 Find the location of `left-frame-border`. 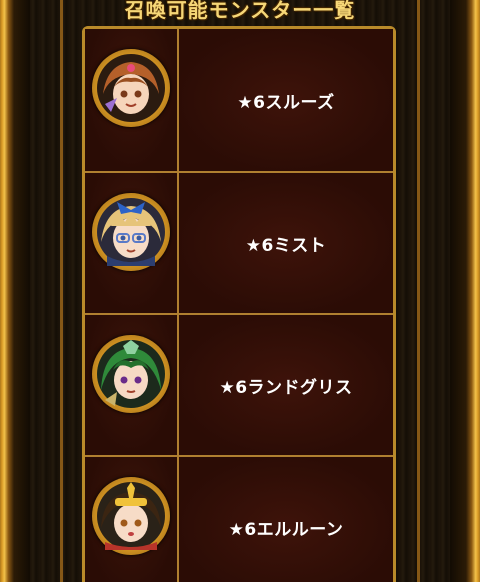

left-frame-border is located at coordinates (15, 291).